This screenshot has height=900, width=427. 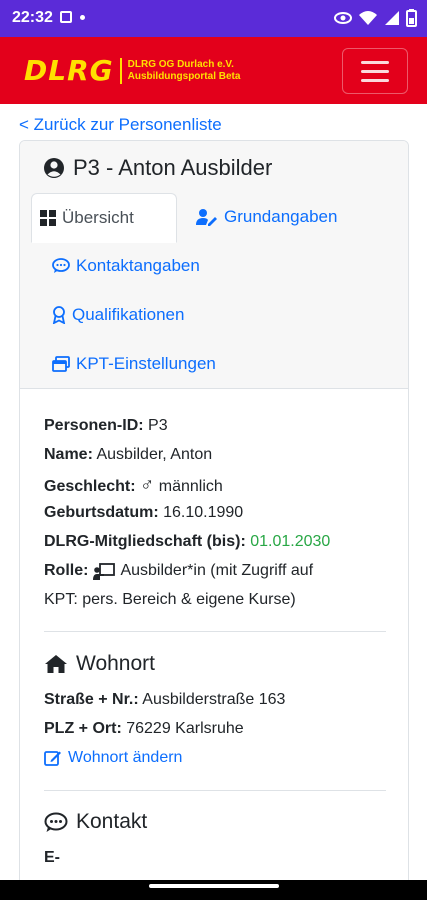 What do you see at coordinates (66, 570) in the screenshot?
I see `role-label: Rolle:` at bounding box center [66, 570].